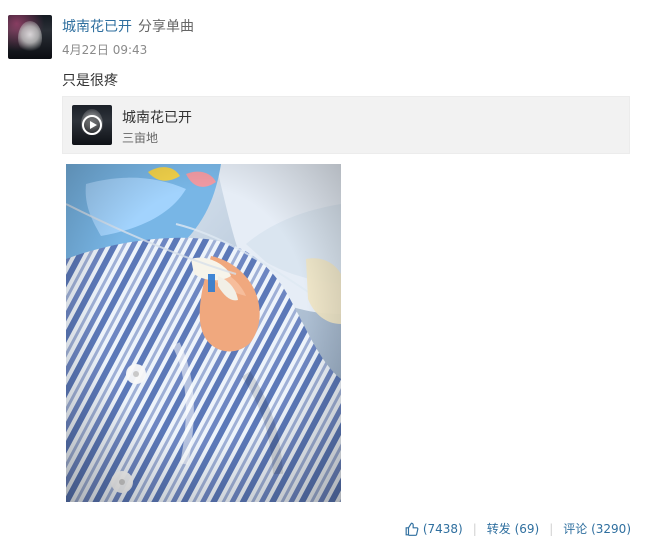  What do you see at coordinates (597, 528) in the screenshot?
I see `comment-button: 评论 (3290)` at bounding box center [597, 528].